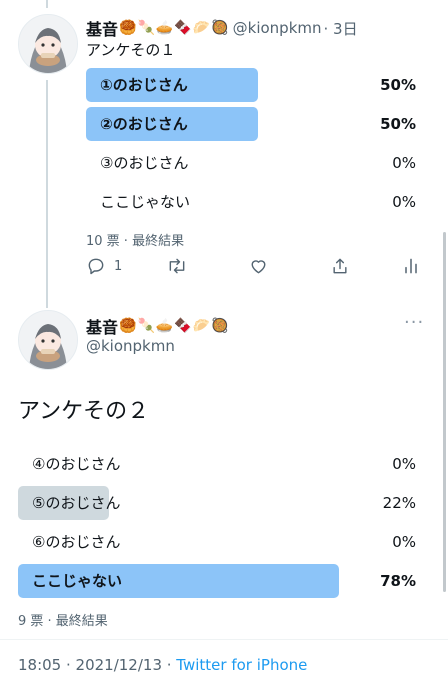 Image resolution: width=448 pixels, height=680 pixels. I want to click on timestamp: · 3日, so click(341, 28).